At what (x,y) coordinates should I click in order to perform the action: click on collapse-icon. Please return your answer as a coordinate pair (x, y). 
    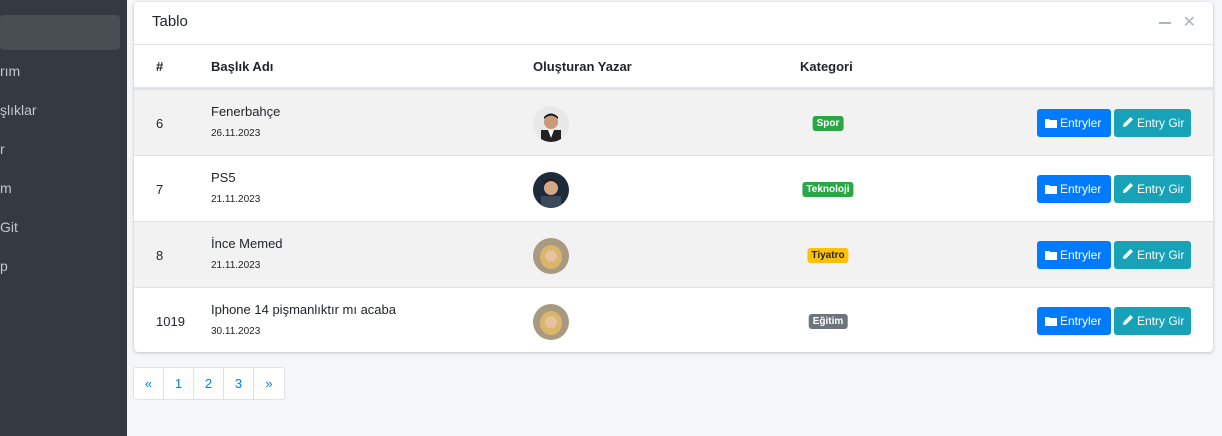
    Looking at the image, I should click on (1165, 23).